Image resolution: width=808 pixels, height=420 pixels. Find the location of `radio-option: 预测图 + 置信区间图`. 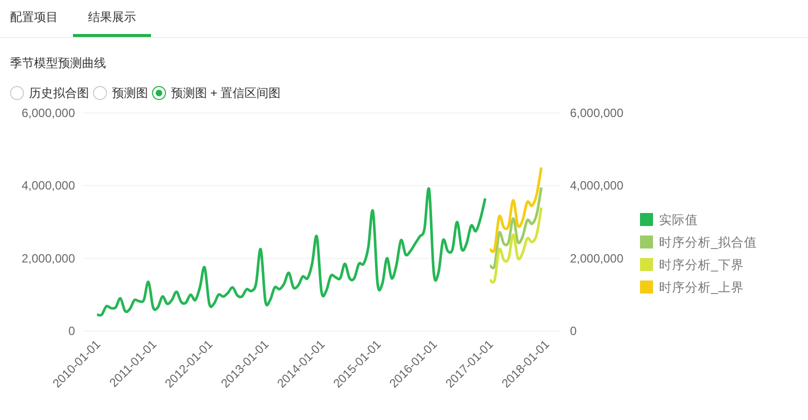

radio-option: 预测图 + 置信区间图 is located at coordinates (216, 93).